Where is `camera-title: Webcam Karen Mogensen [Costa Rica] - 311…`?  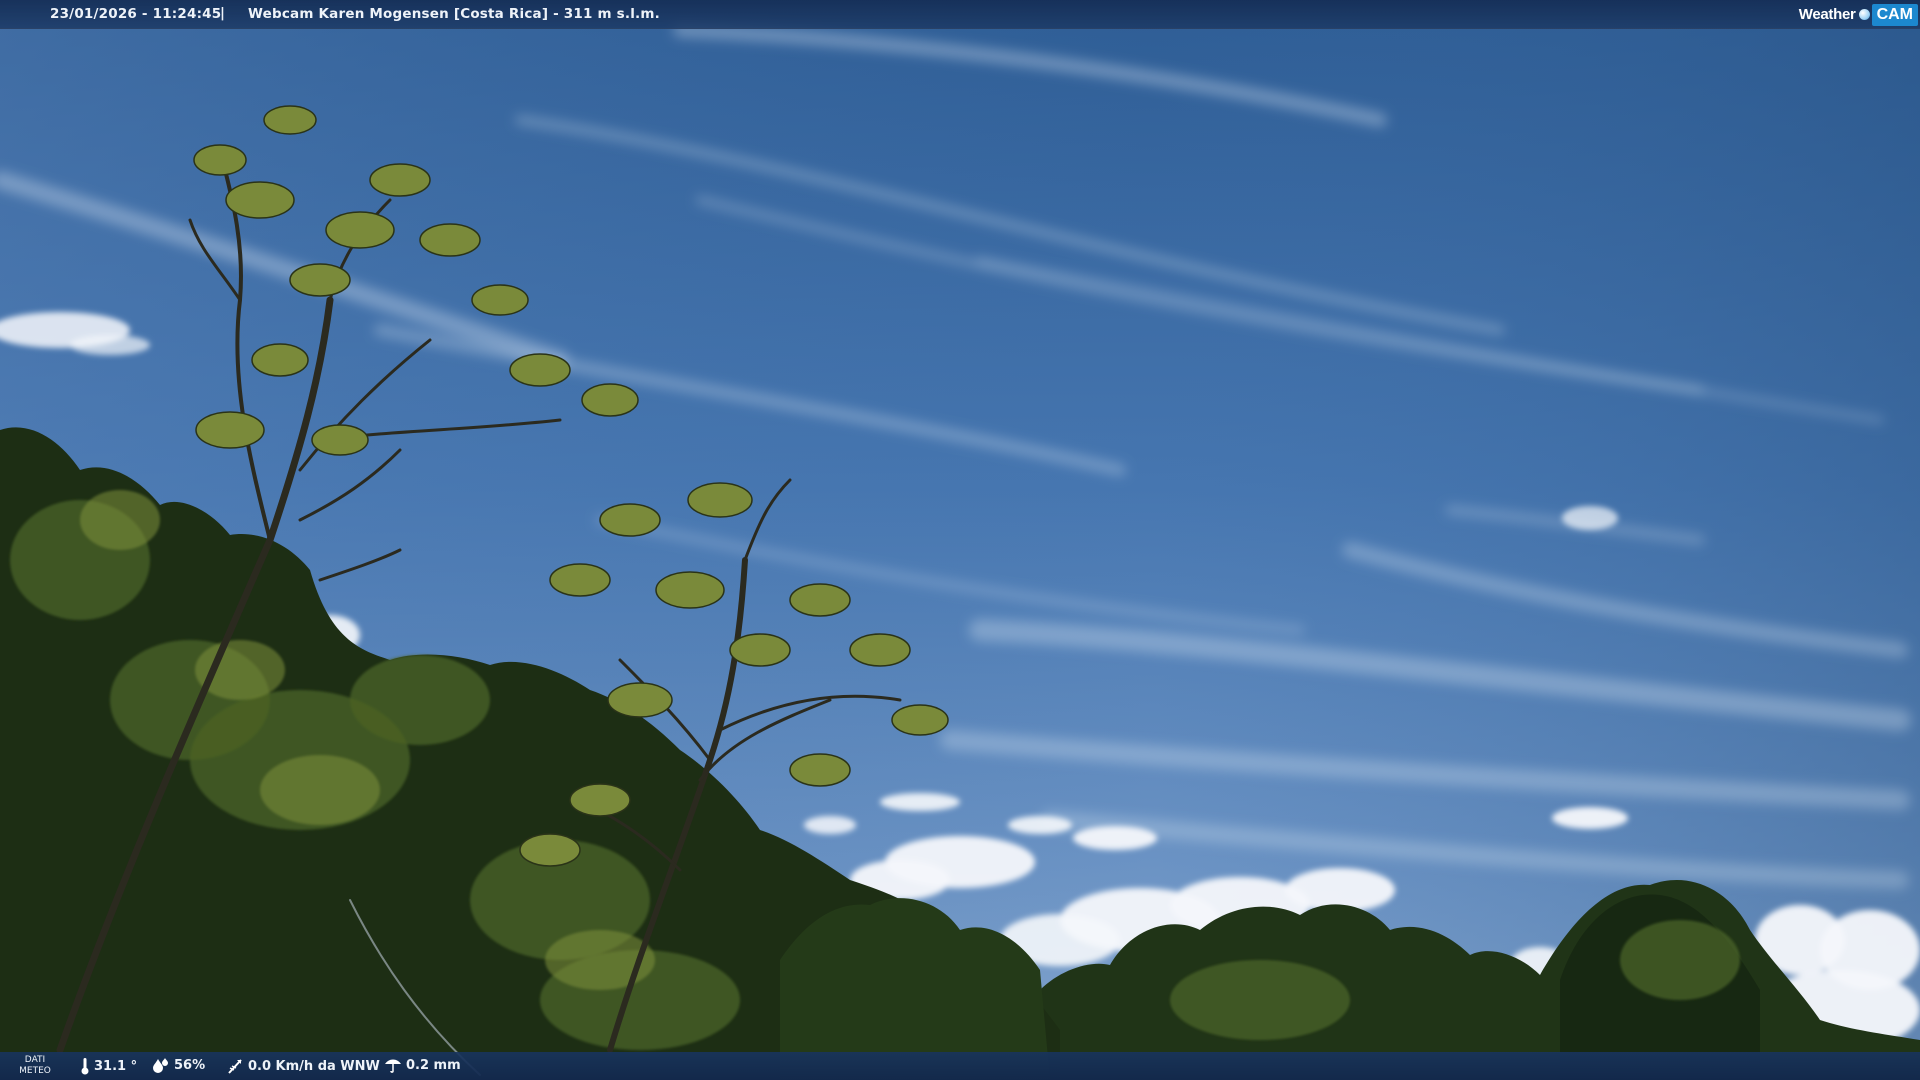 camera-title: Webcam Karen Mogensen [Costa Rica] - 311… is located at coordinates (454, 14).